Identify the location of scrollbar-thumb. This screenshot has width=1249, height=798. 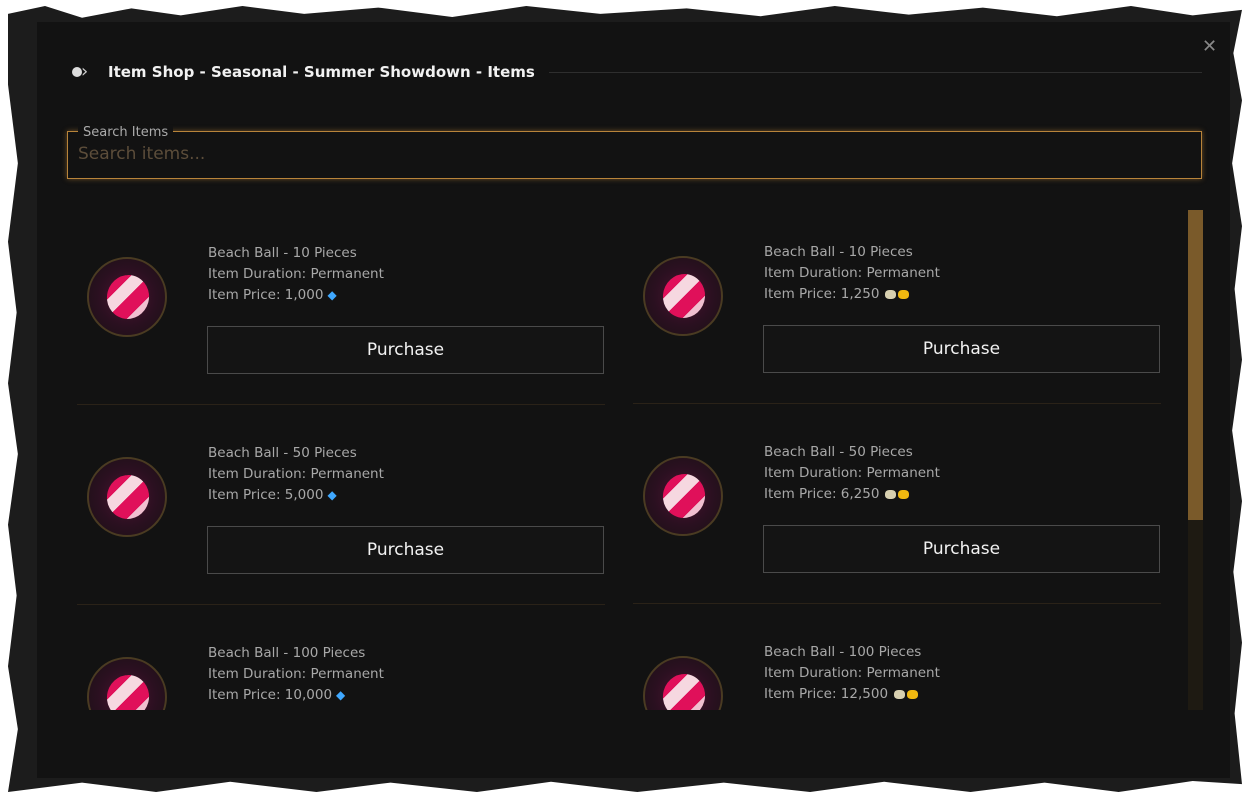
(1195, 365).